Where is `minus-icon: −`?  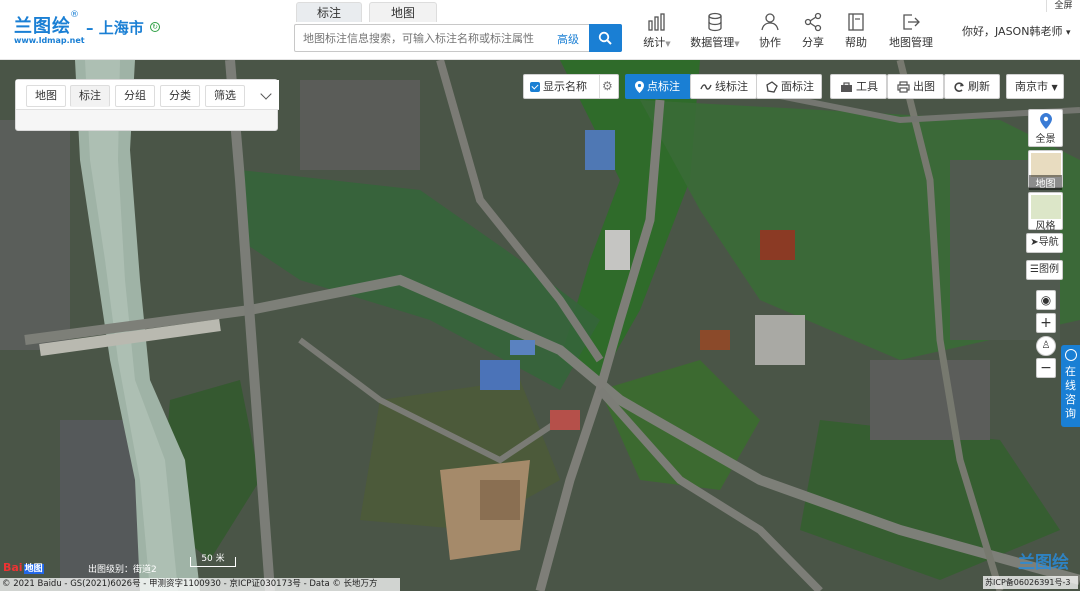 minus-icon: − is located at coordinates (1046, 368).